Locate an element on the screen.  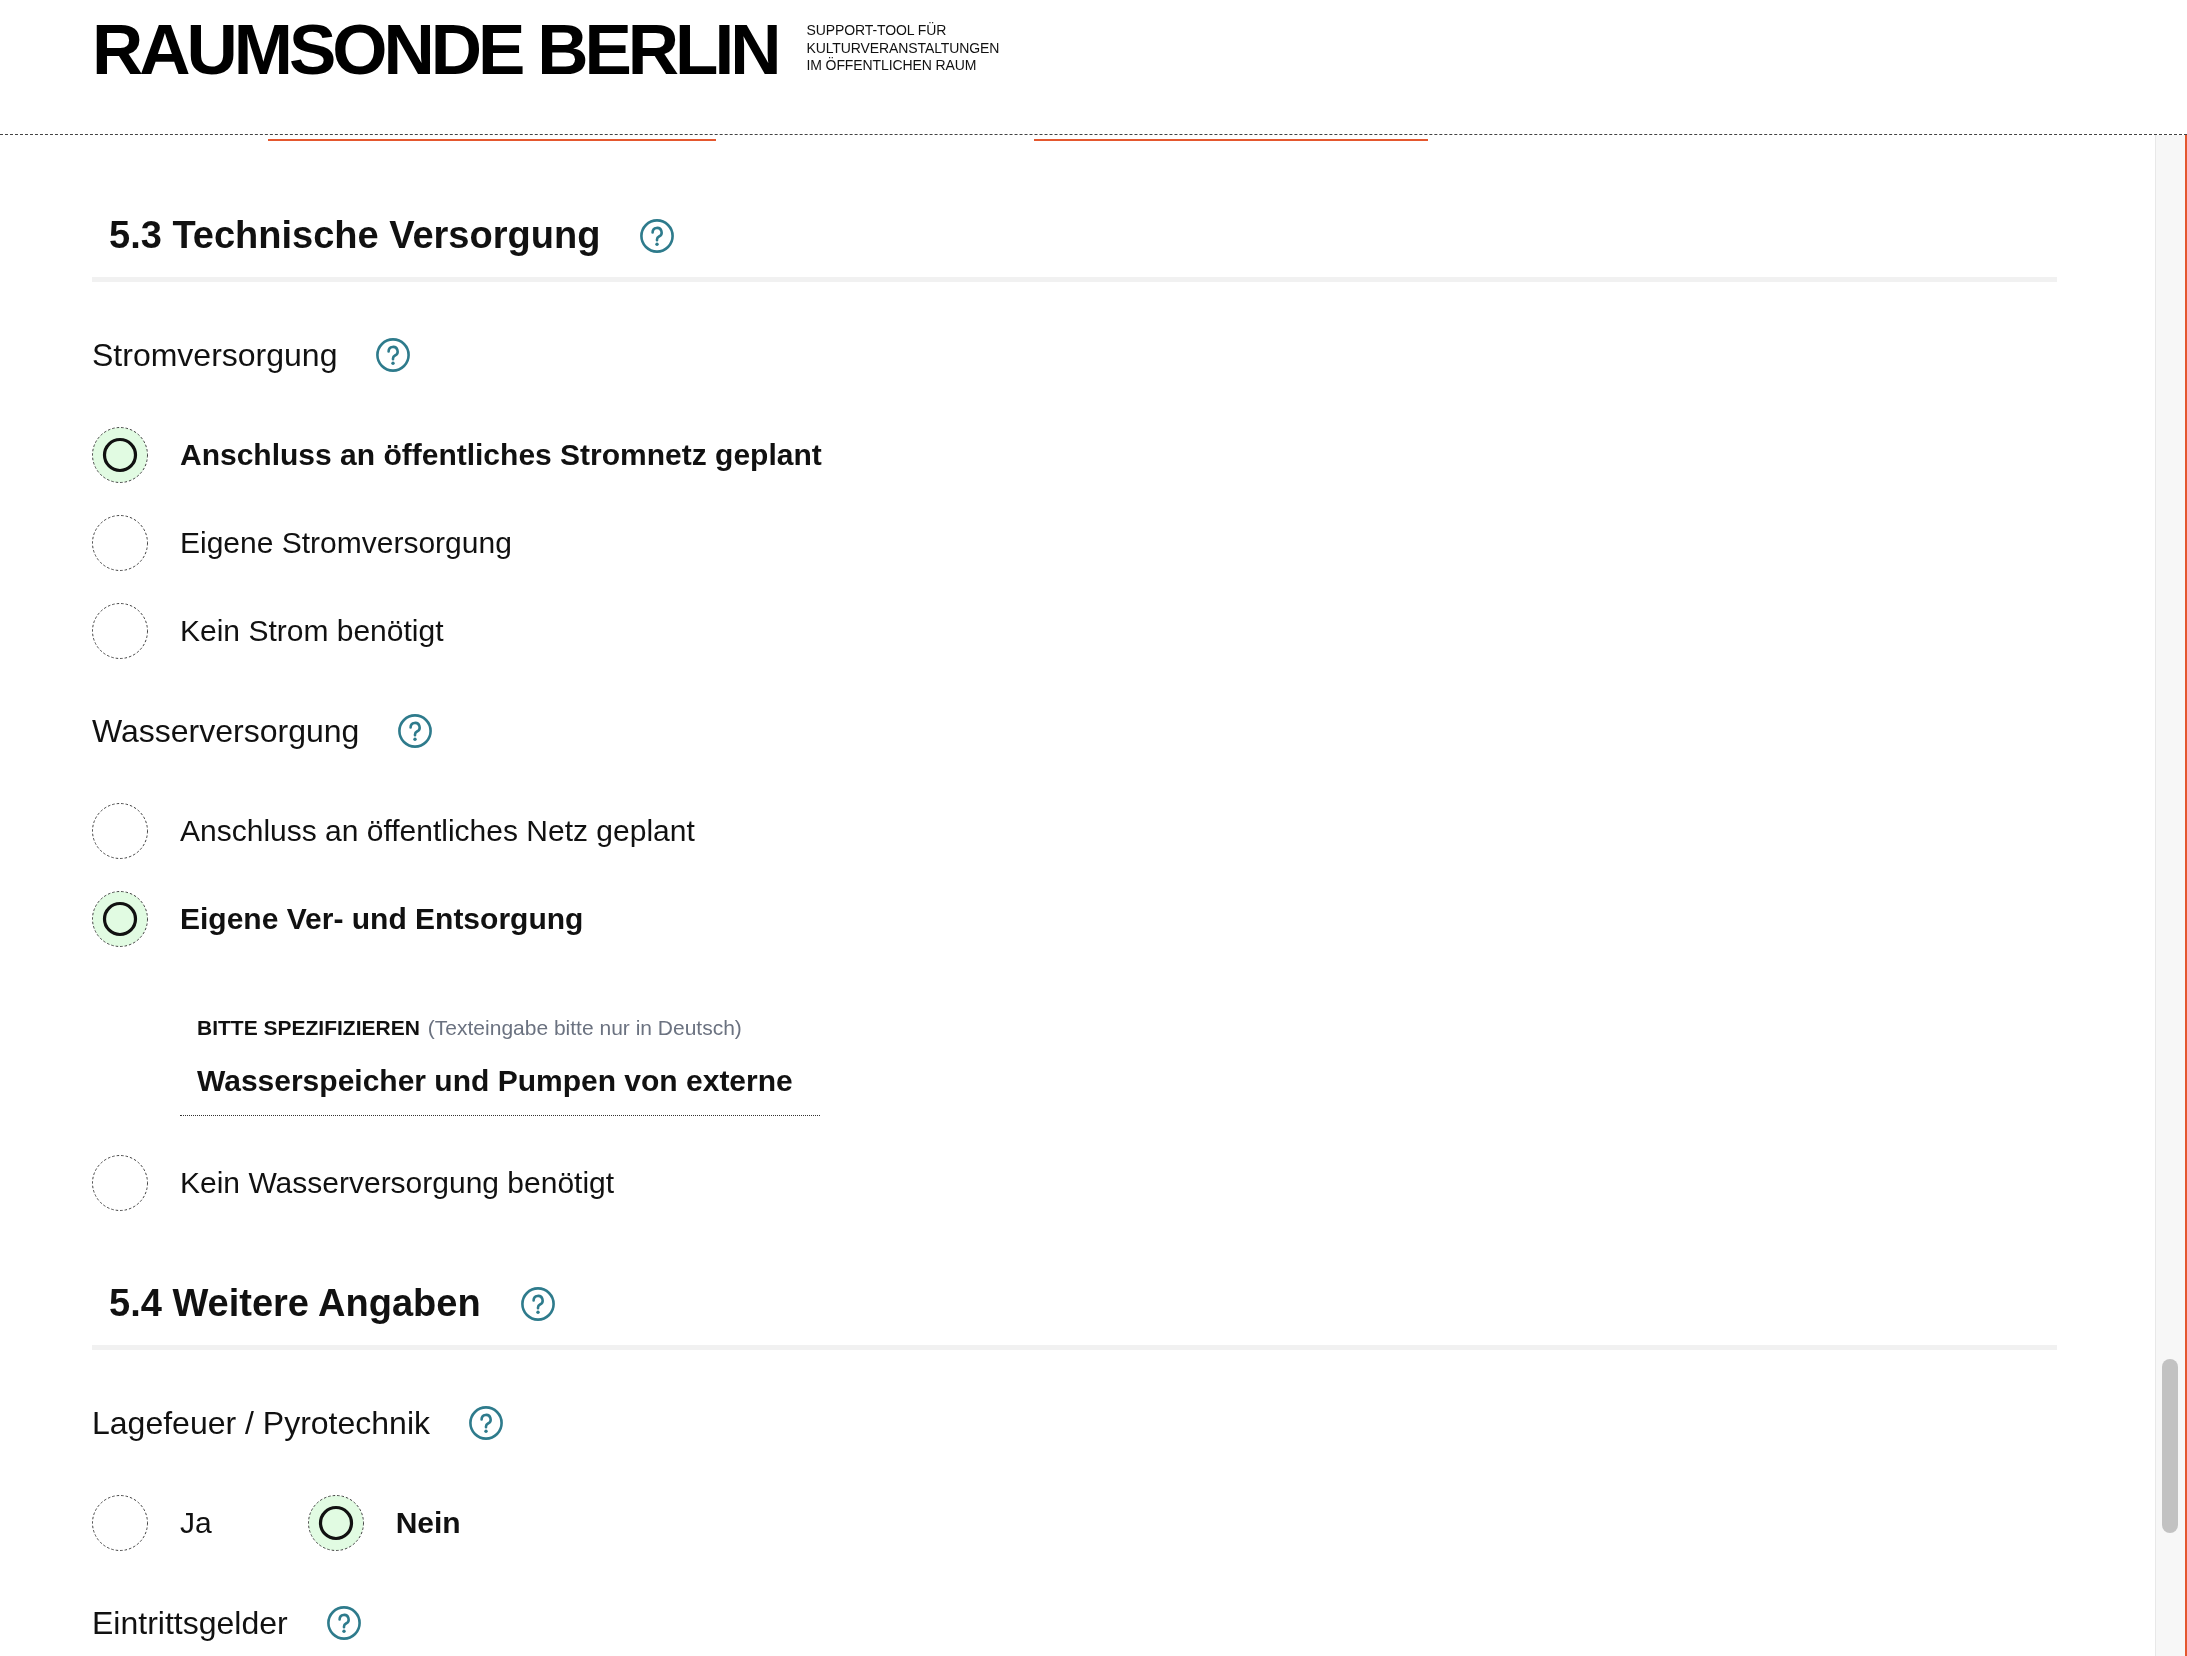
input-label: BITTE SPEZIFIZIEREN is located at coordinates (308, 1028).